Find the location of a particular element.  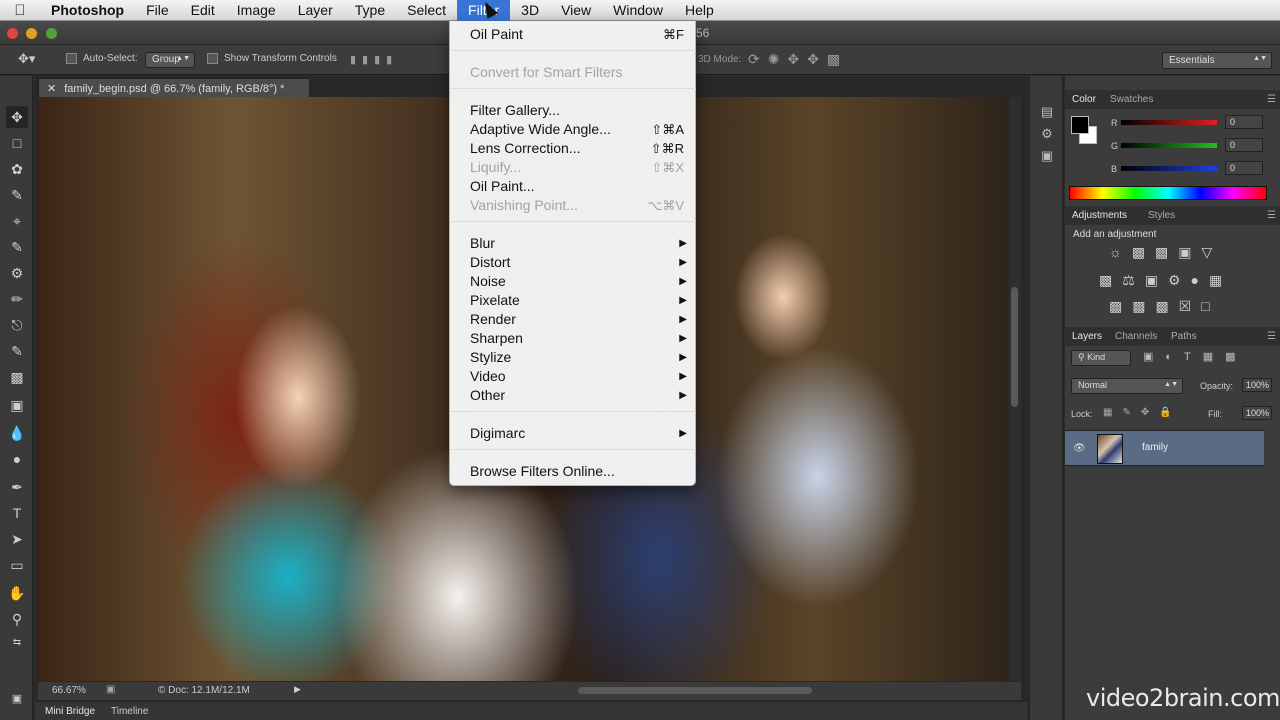

vertical-scrollbar is located at coordinates (1015, 389).